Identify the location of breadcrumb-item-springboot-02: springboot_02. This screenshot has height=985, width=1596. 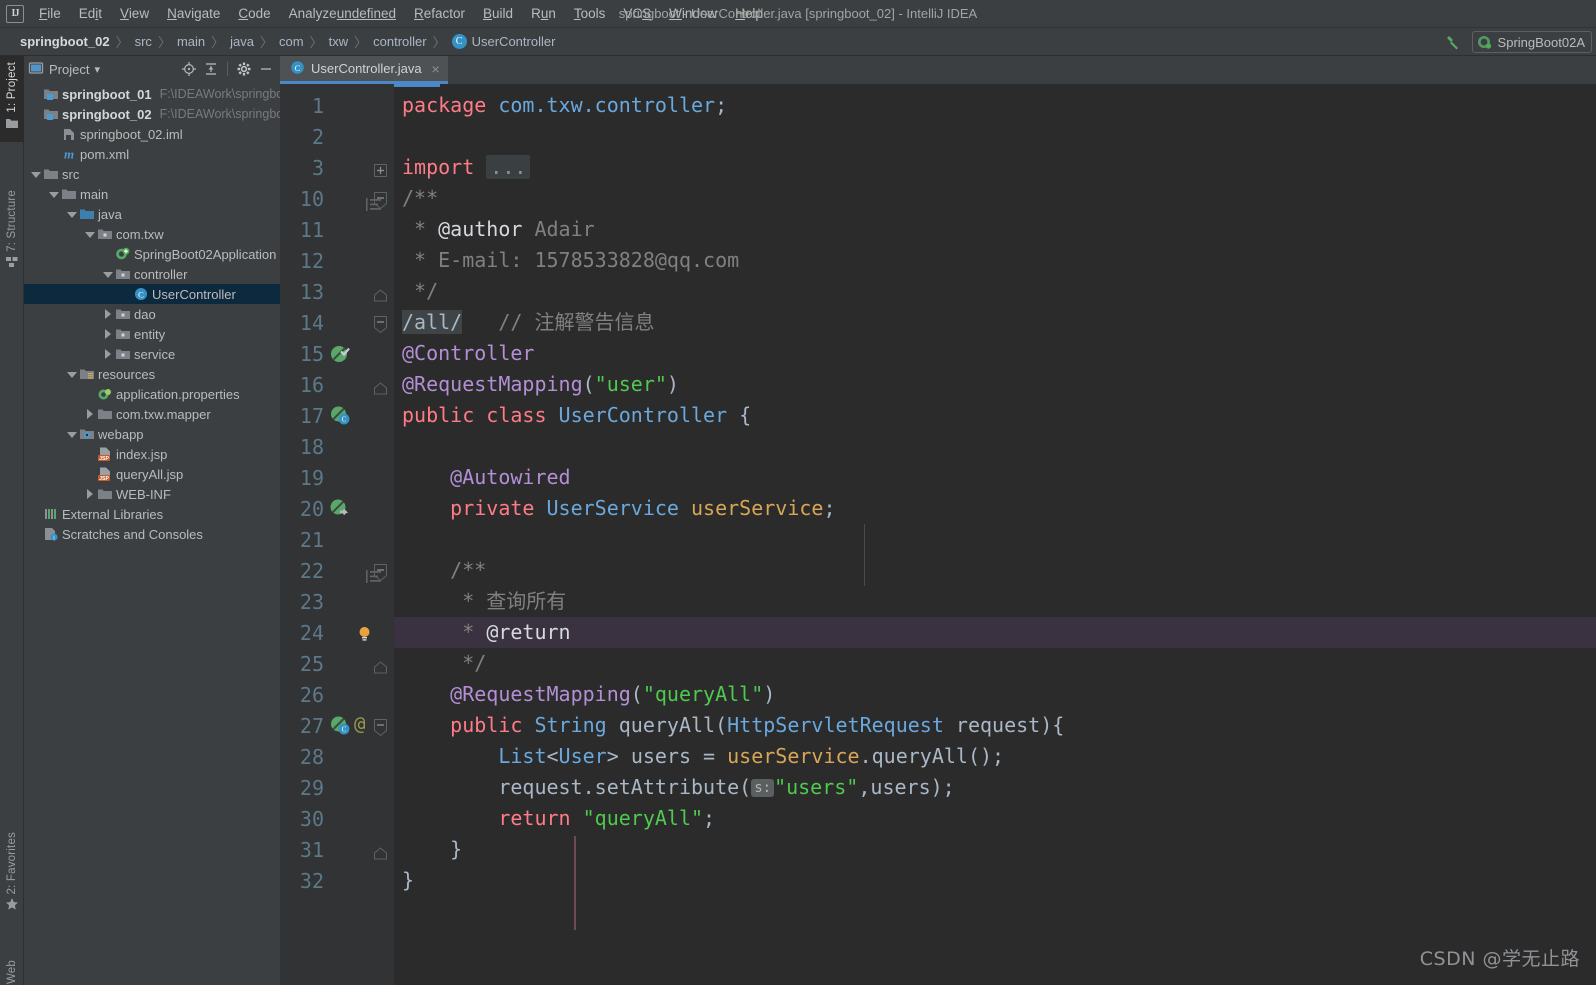
(65, 41).